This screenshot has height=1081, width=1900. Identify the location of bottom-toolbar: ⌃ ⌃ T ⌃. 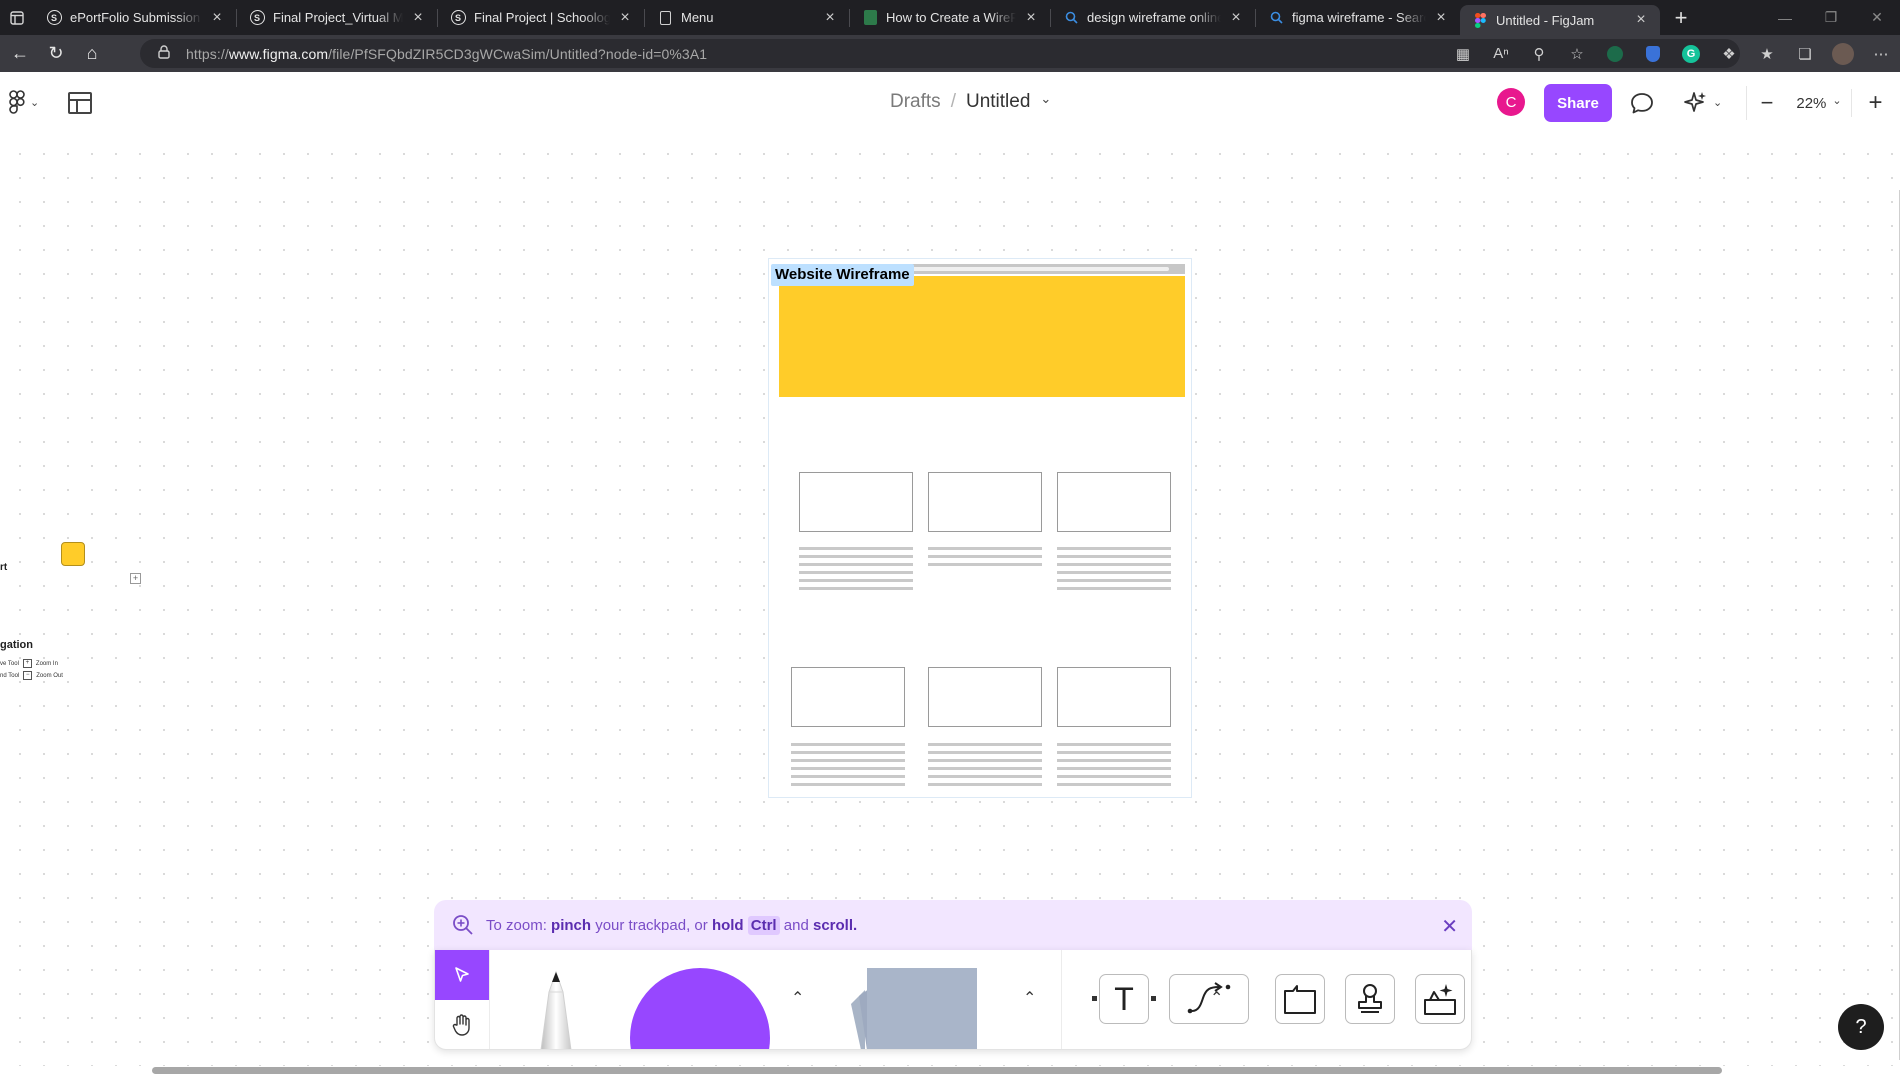
(953, 1000).